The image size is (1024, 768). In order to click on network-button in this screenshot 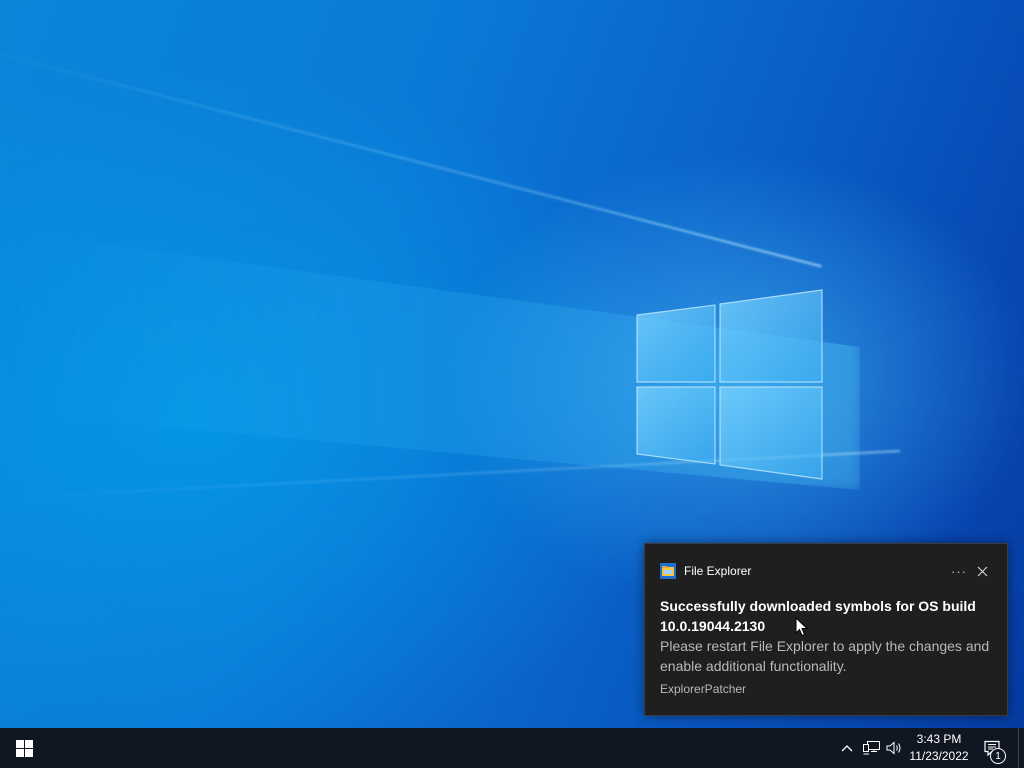, I will do `click(871, 748)`.